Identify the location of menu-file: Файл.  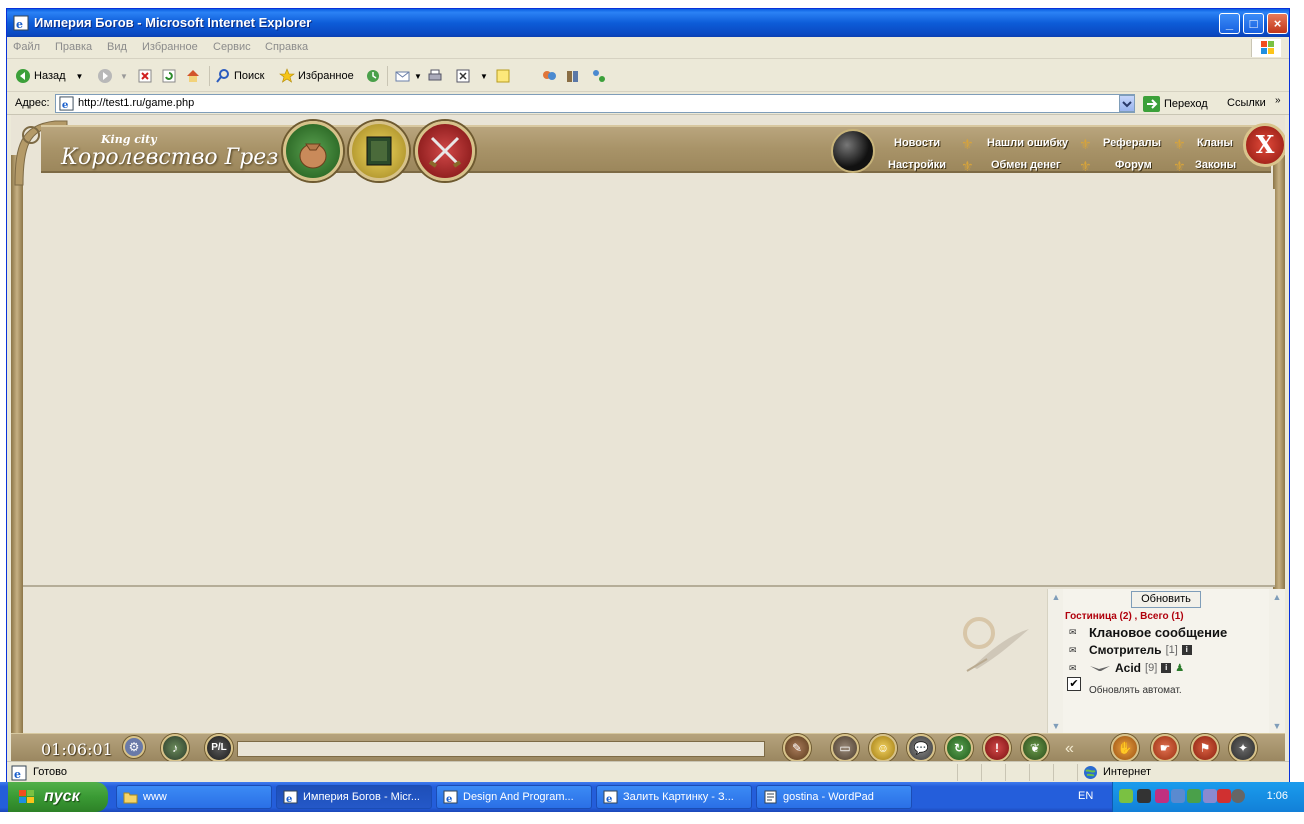
(26, 47).